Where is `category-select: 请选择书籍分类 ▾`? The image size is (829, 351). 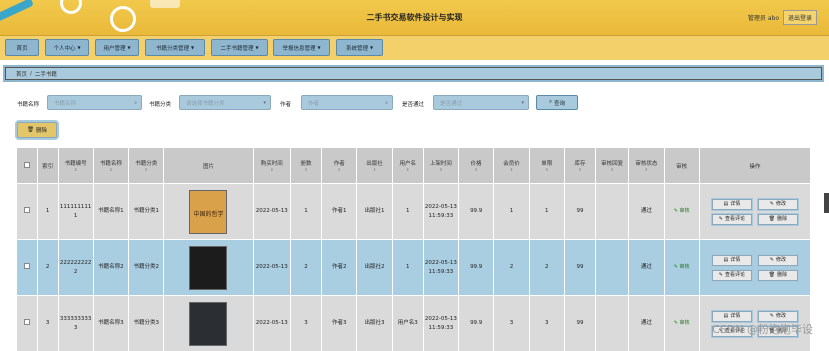 category-select: 请选择书籍分类 ▾ is located at coordinates (225, 102).